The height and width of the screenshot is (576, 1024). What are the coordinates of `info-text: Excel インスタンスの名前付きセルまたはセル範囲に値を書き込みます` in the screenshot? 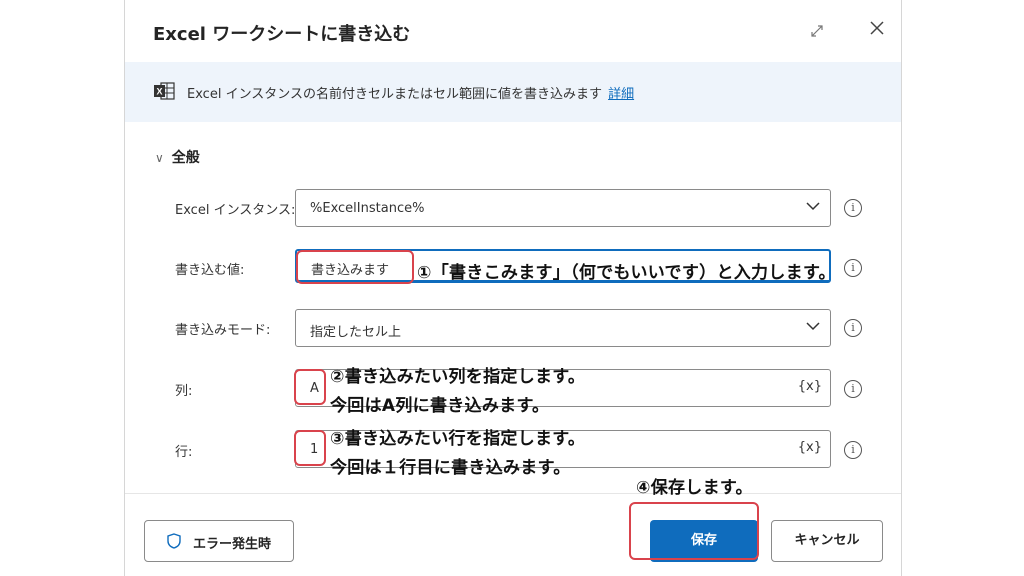 It's located at (395, 94).